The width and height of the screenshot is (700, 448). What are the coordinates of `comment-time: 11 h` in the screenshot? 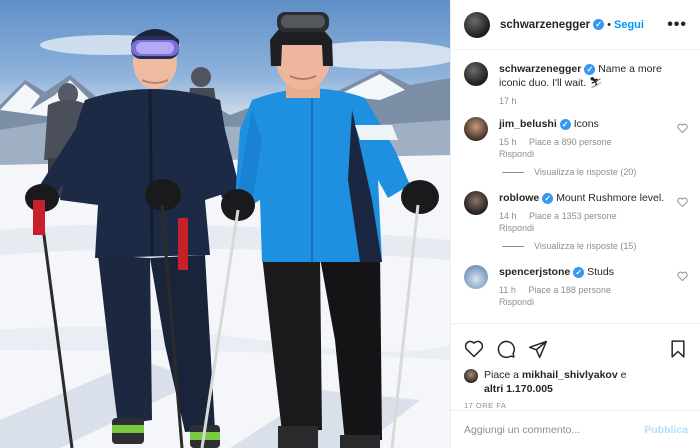 It's located at (507, 290).